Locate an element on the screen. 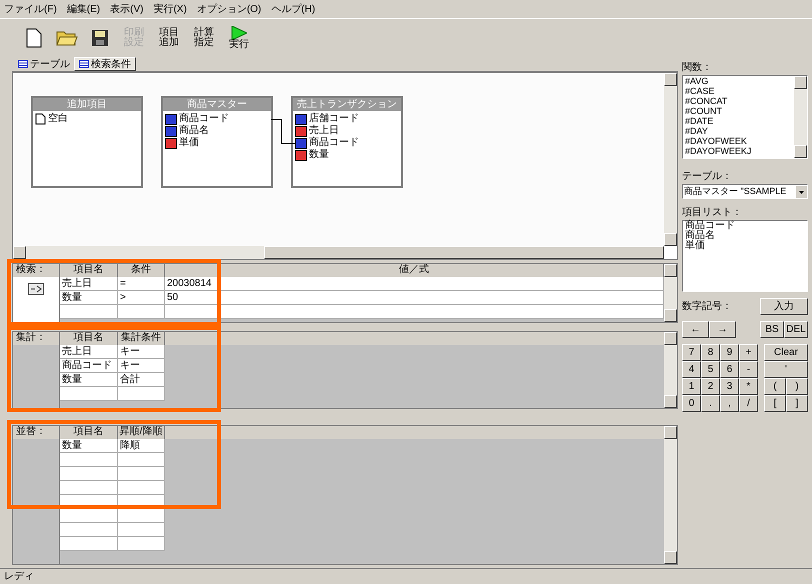 The width and height of the screenshot is (812, 584). table-cell: 合計 is located at coordinates (141, 380).